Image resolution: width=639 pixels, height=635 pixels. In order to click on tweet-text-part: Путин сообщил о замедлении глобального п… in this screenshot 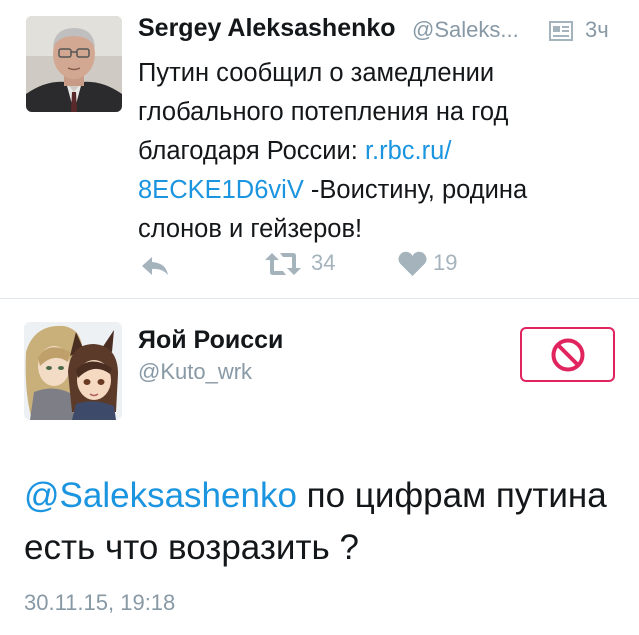, I will do `click(323, 112)`.